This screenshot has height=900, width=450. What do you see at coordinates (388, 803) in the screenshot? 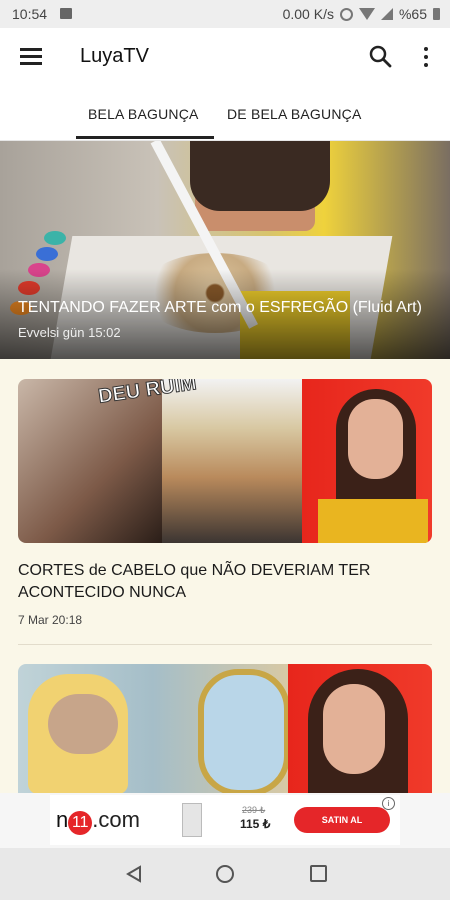
I see `ad-info-icon: i` at bounding box center [388, 803].